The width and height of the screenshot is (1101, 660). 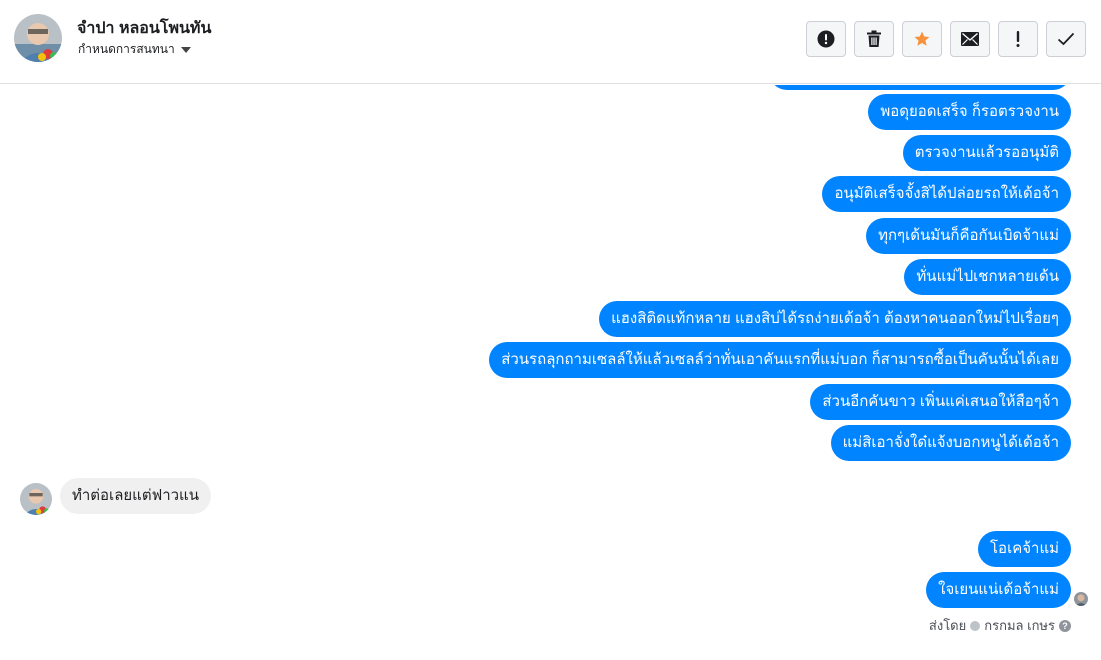 I want to click on message-bubble-outgoing: ส่วนอีกคันขาว เพิ่นแค่เสนอให้สือๆจ้า, so click(x=940, y=402).